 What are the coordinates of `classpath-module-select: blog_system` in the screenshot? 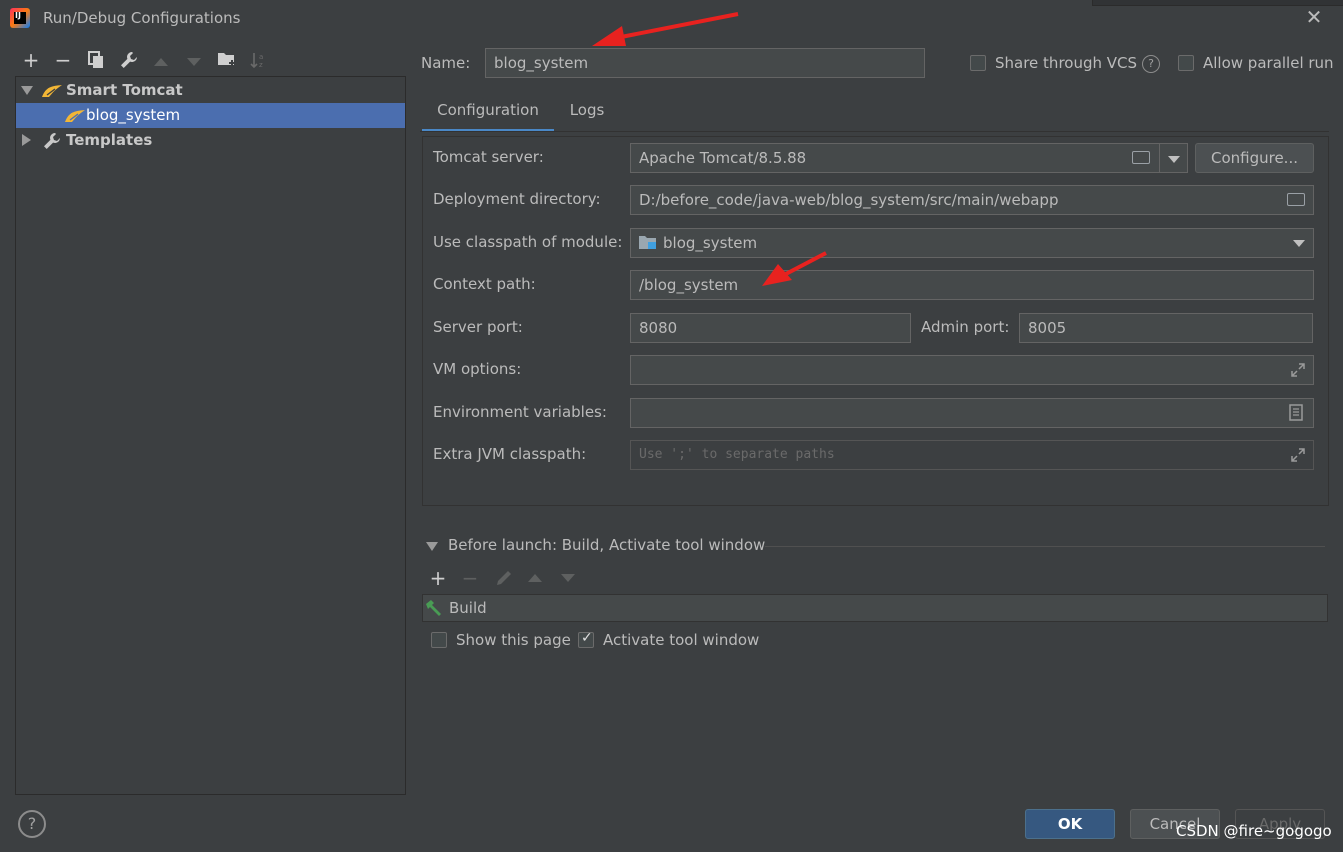 It's located at (972, 243).